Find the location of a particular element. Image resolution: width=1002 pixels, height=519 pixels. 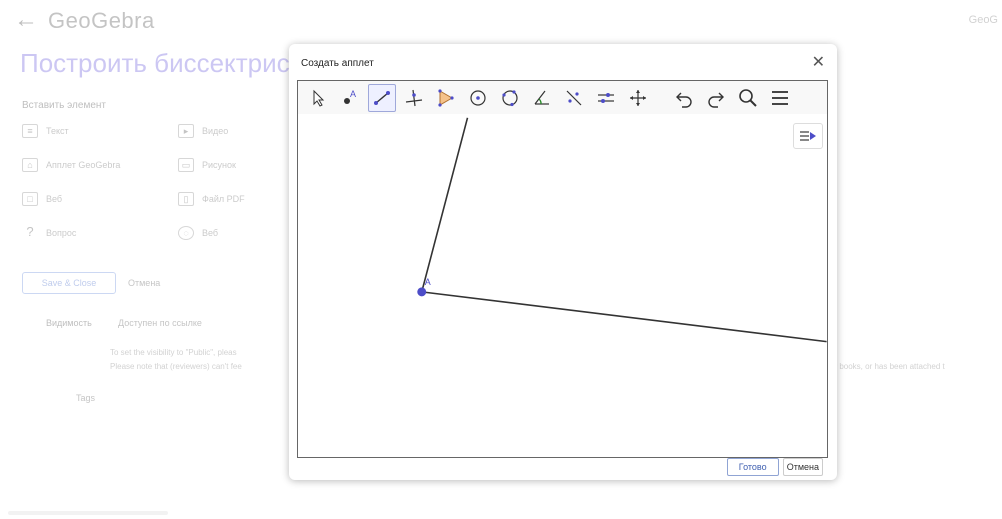

insert-web-item: □ Веб is located at coordinates (42, 199).